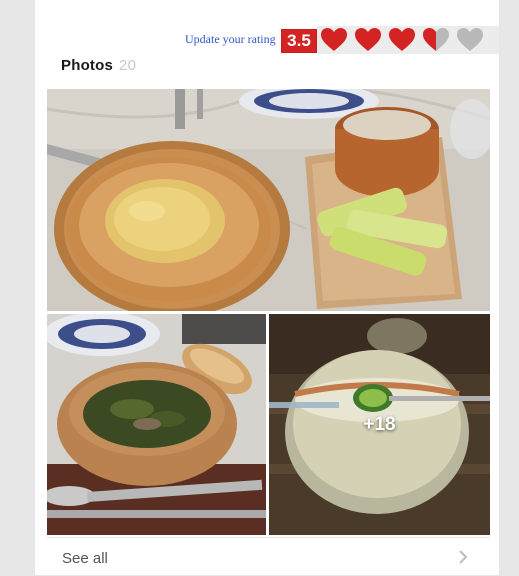  I want to click on rating-score-badge: 3.5, so click(299, 41).